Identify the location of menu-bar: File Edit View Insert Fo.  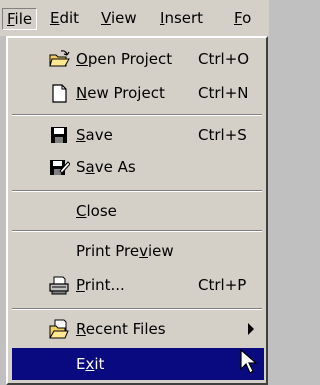
(134, 18).